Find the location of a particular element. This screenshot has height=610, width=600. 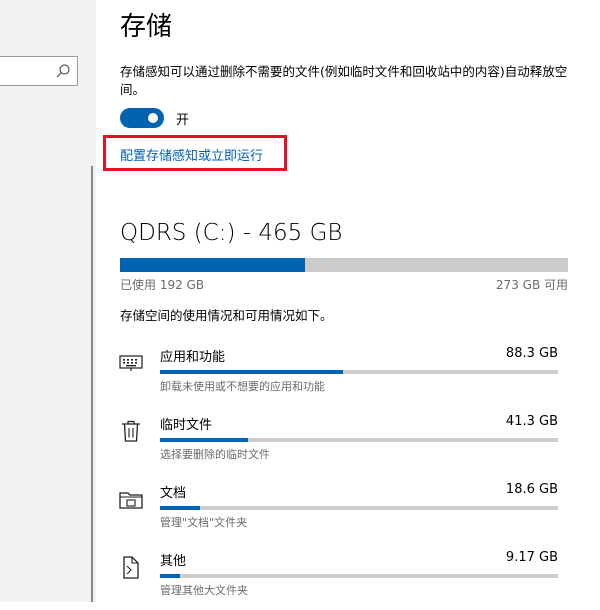

drive-title: QDRS (C:) - 465 GB is located at coordinates (231, 233).